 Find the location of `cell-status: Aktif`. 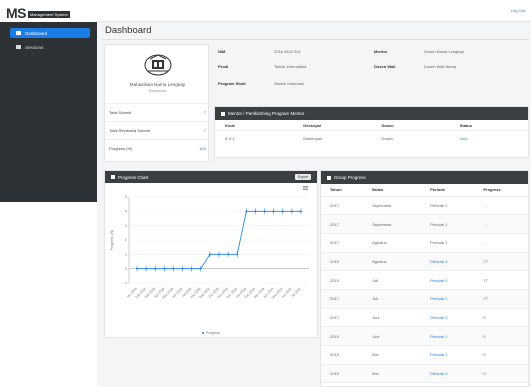

cell-status: Aktif is located at coordinates (463, 138).